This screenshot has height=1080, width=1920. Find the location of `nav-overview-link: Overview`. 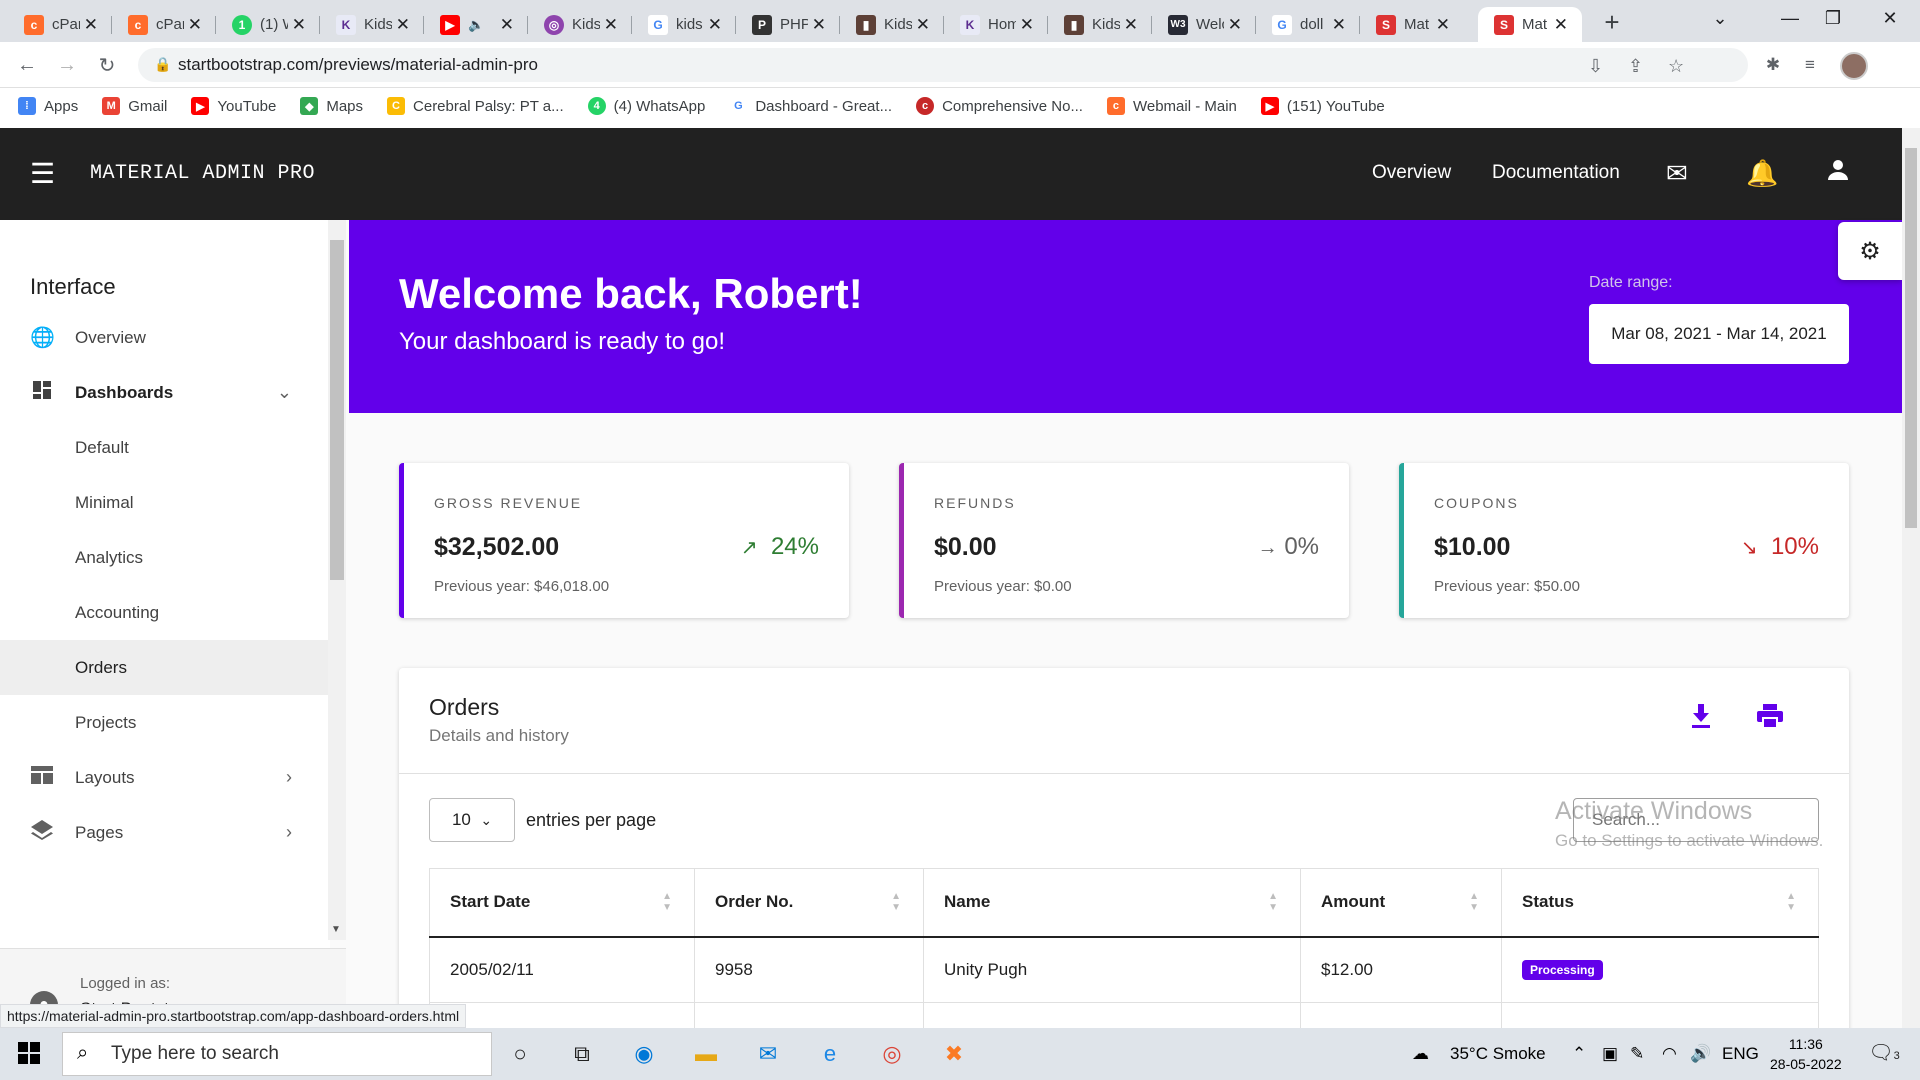

nav-overview-link: Overview is located at coordinates (1411, 173).